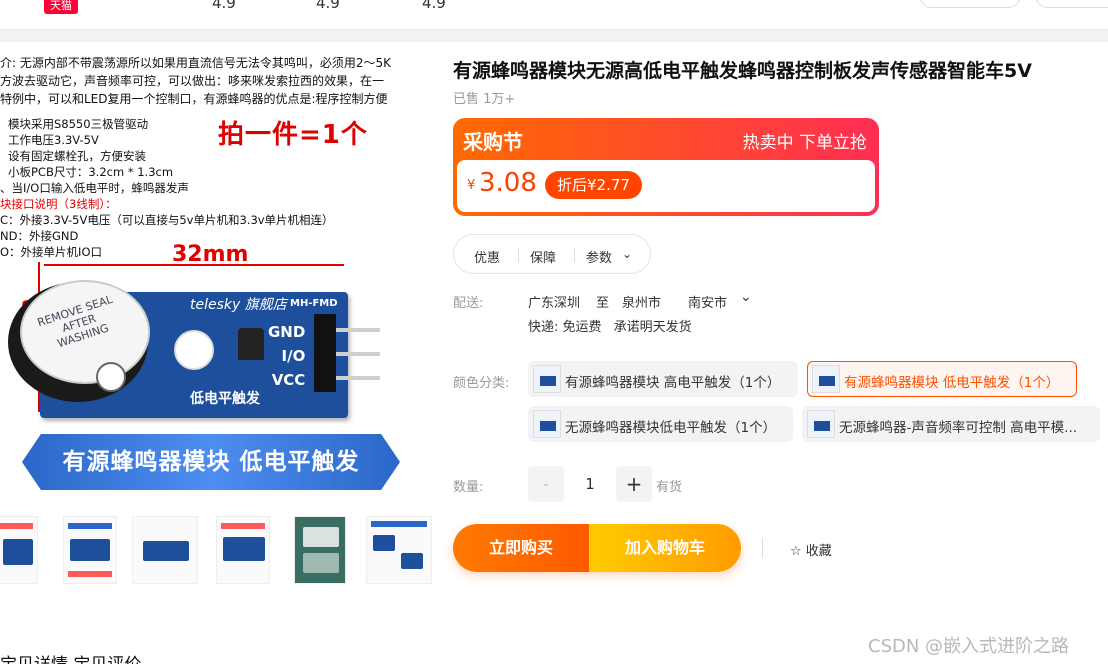 The width and height of the screenshot is (1108, 664). I want to click on favorite-button: ☆ 收藏, so click(811, 549).